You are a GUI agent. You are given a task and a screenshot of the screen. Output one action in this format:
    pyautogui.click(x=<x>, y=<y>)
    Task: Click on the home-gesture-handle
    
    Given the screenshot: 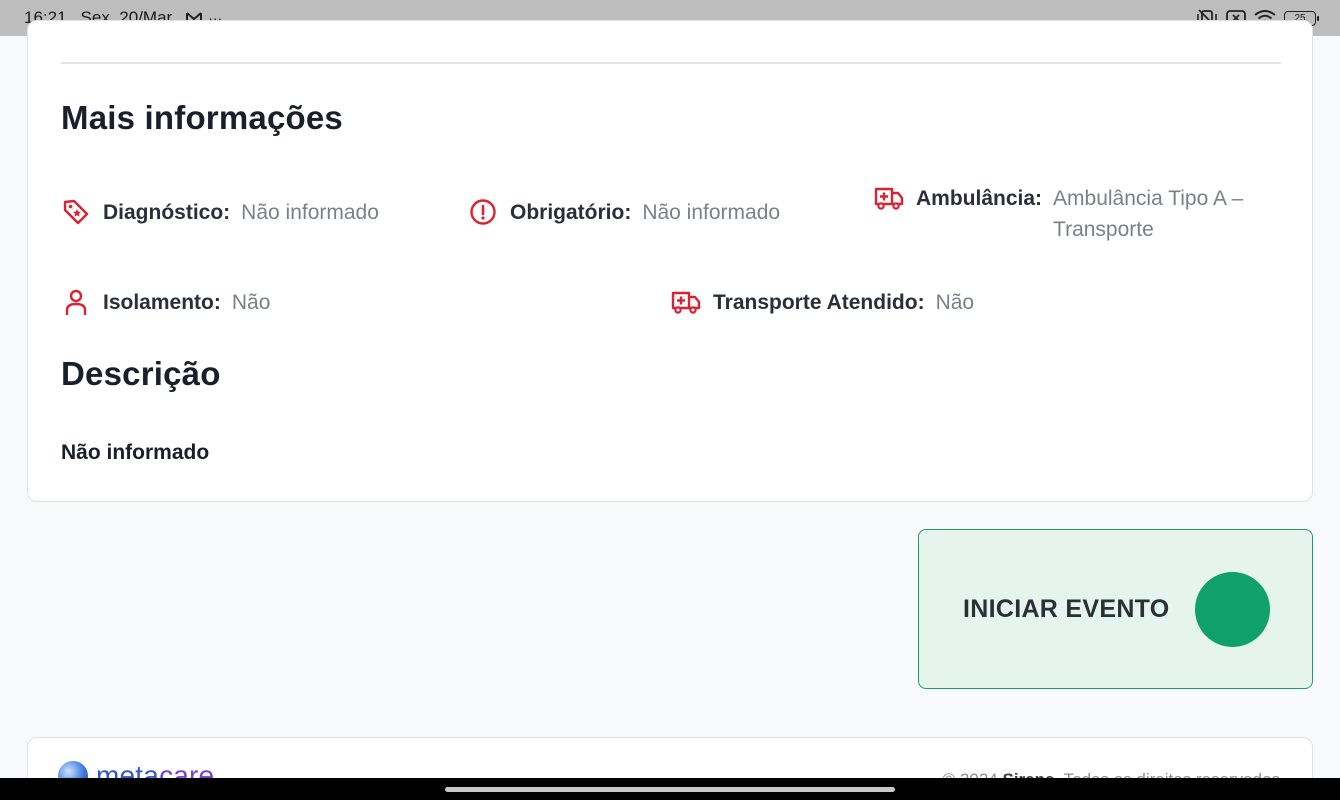 What is the action you would take?
    pyautogui.click(x=670, y=789)
    